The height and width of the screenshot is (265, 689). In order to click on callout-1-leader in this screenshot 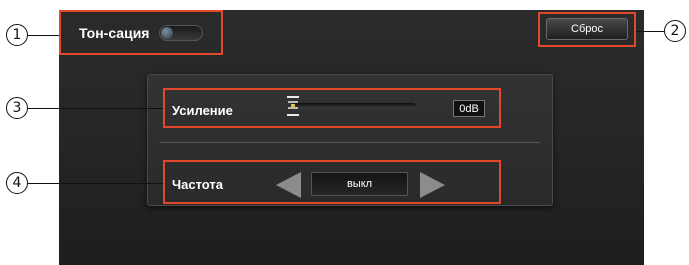, I will do `click(43, 35)`.